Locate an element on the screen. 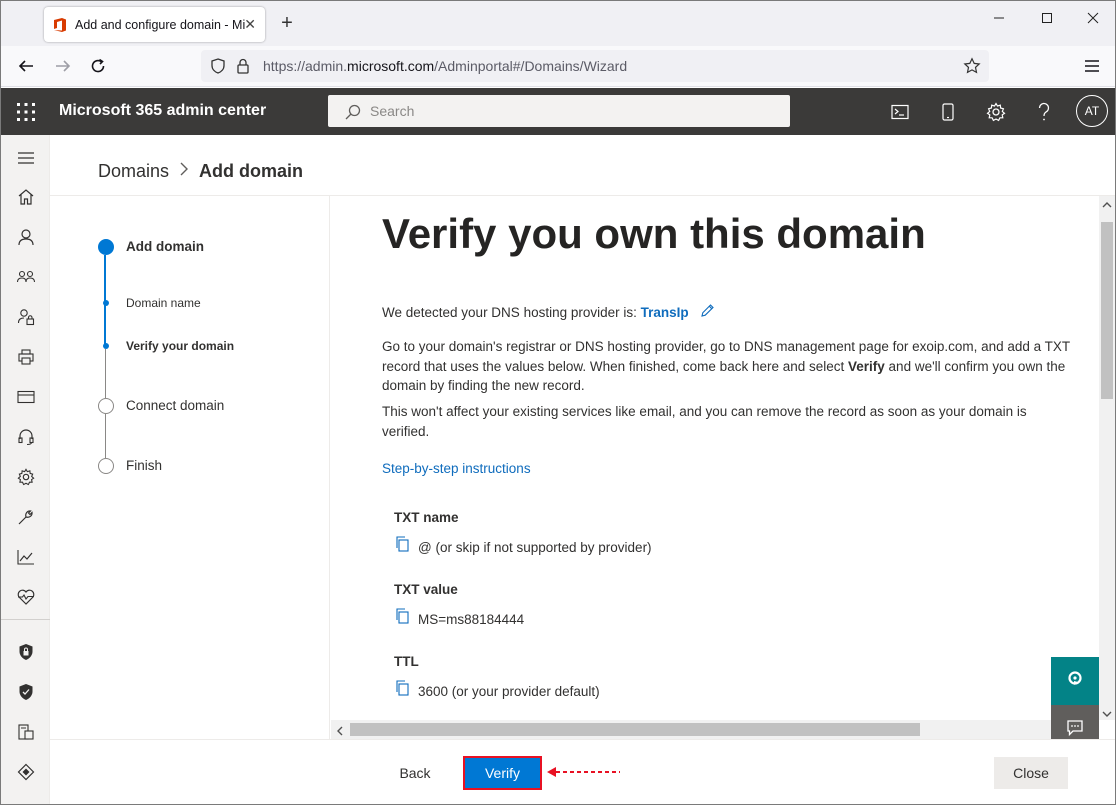 The height and width of the screenshot is (805, 1116). step-label-verify-domain: Verify your domain is located at coordinates (180, 346).